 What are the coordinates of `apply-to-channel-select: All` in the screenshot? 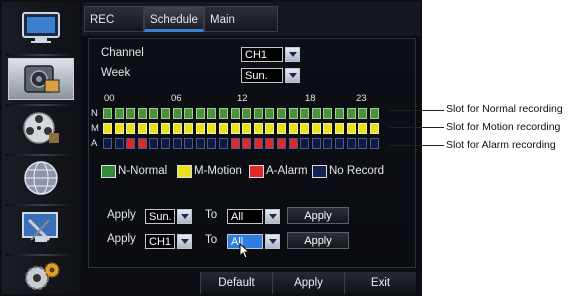 It's located at (253, 241).